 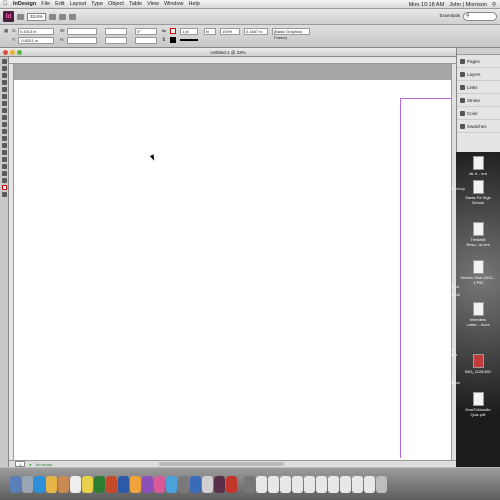 I want to click on panel-color: Color, so click(x=478, y=113).